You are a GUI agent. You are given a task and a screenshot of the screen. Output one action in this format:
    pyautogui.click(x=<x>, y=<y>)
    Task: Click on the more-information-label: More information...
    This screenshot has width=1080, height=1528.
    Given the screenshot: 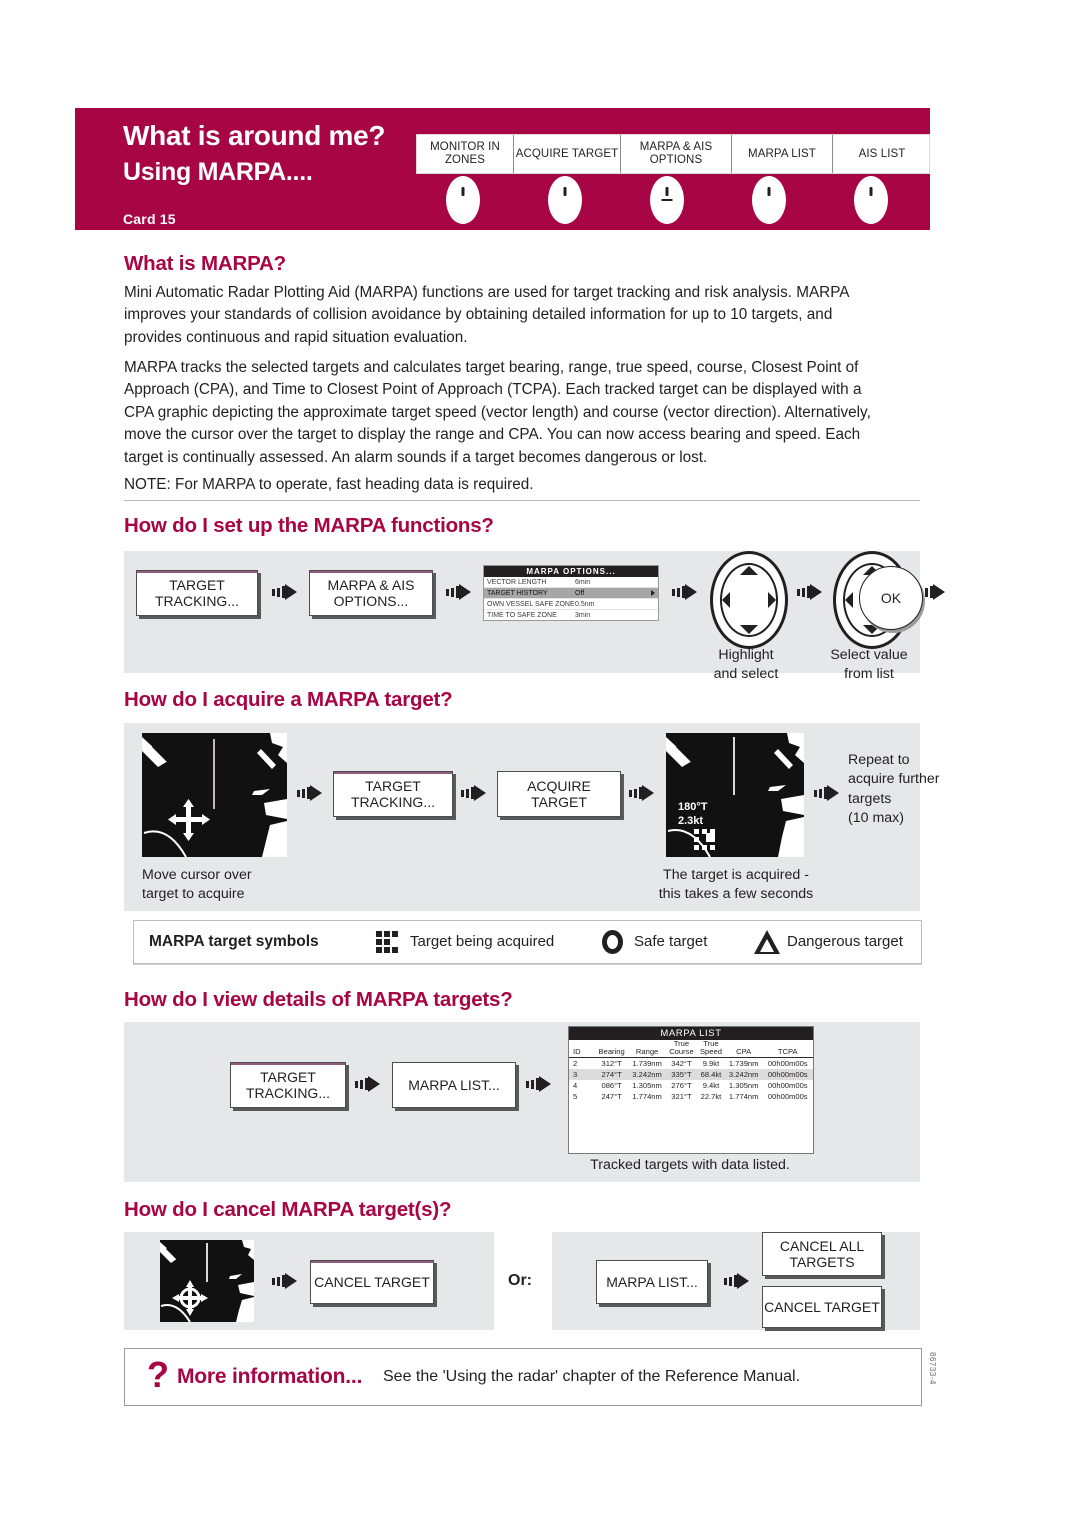 What is the action you would take?
    pyautogui.click(x=270, y=1376)
    